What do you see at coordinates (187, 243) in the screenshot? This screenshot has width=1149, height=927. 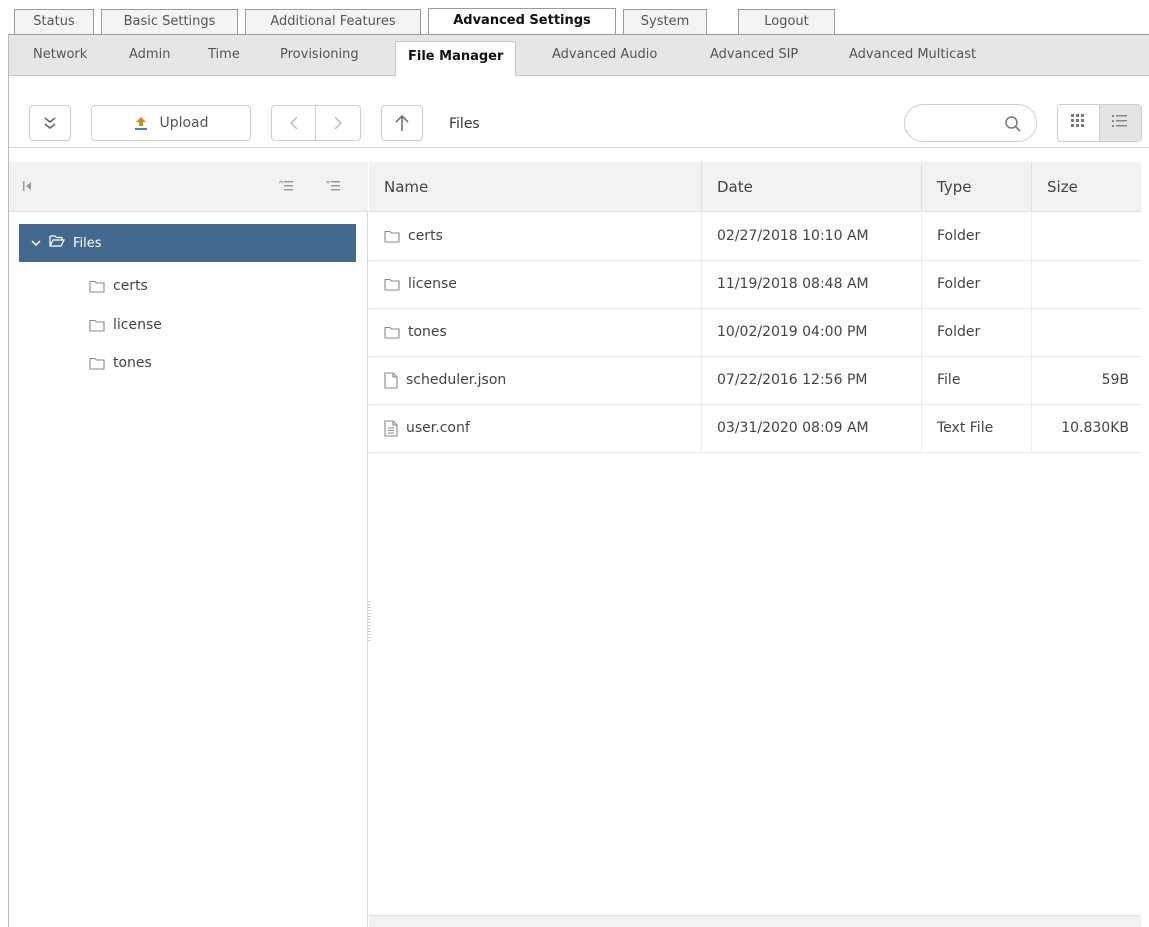 I see `tree-item-files: Files` at bounding box center [187, 243].